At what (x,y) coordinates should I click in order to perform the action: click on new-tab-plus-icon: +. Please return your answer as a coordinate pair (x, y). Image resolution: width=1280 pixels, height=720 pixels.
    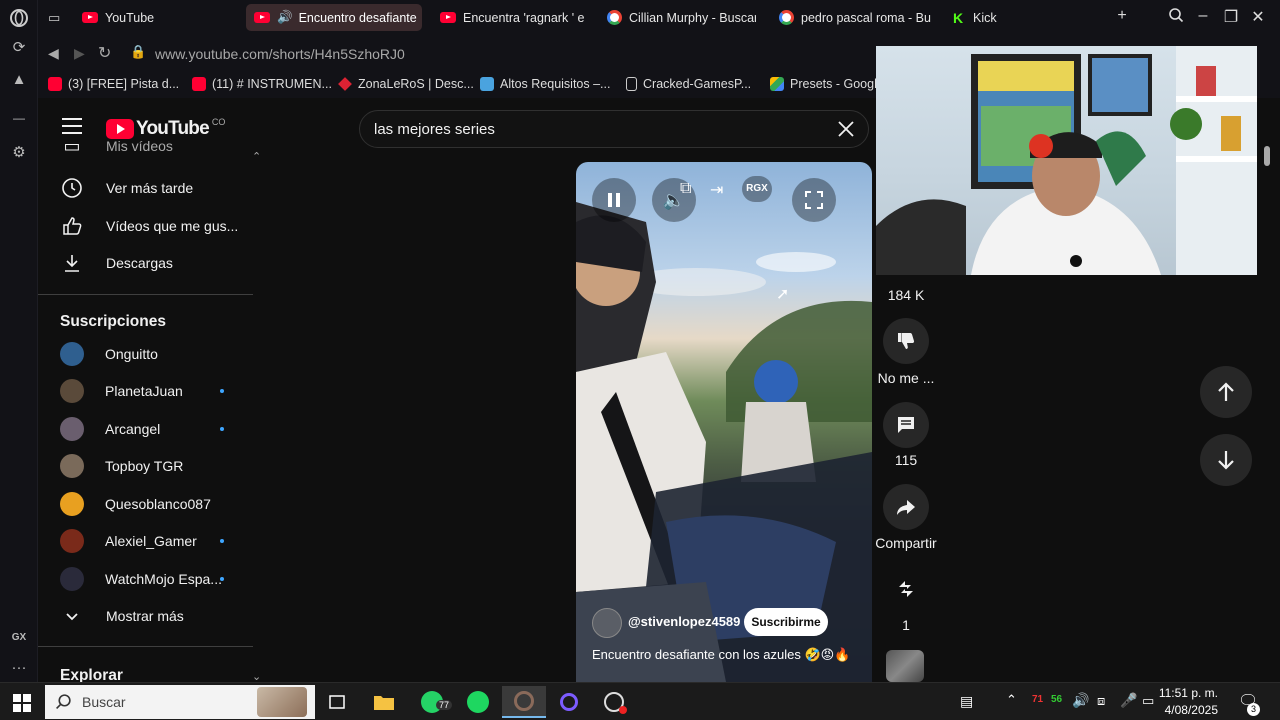
    Looking at the image, I should click on (1122, 16).